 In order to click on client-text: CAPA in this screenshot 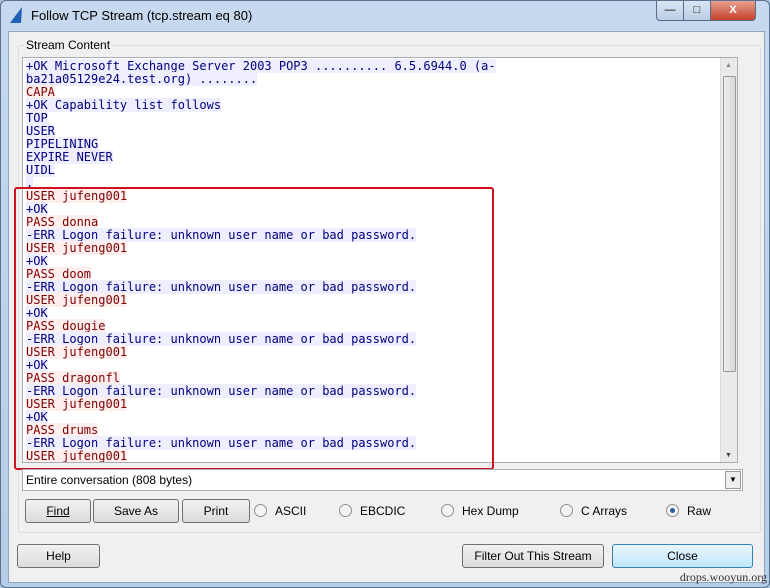, I will do `click(40, 92)`.